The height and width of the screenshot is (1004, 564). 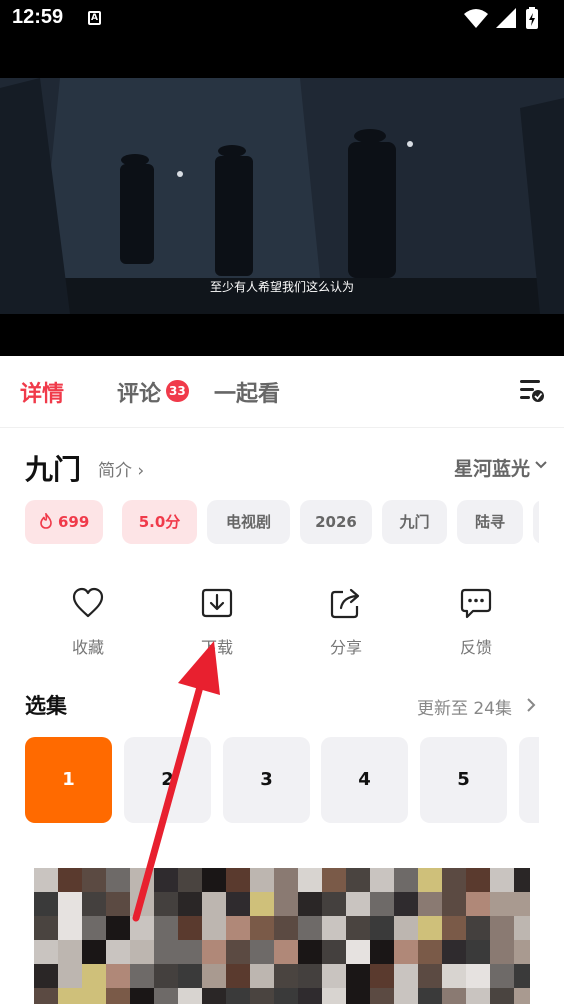 What do you see at coordinates (476, 603) in the screenshot?
I see `feedback-icon` at bounding box center [476, 603].